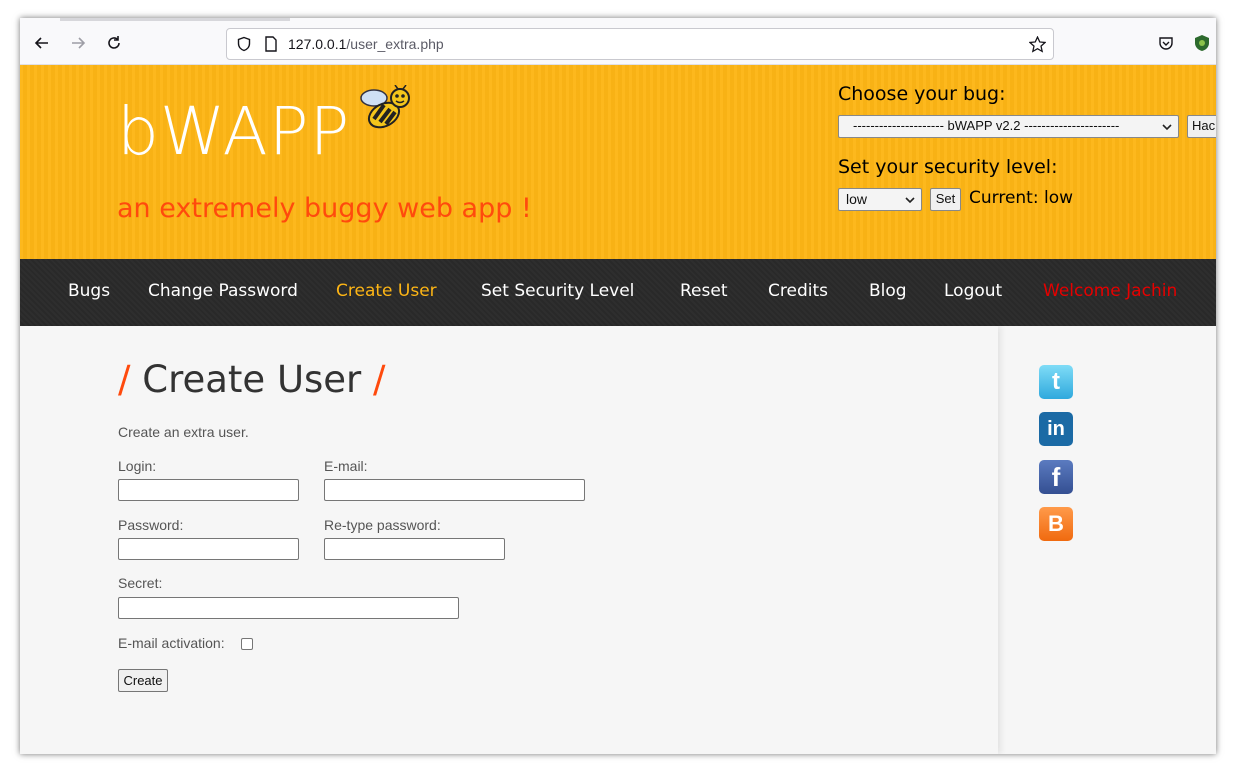 This screenshot has width=1236, height=774. Describe the element at coordinates (151, 525) in the screenshot. I see `password-label: Password:` at that location.